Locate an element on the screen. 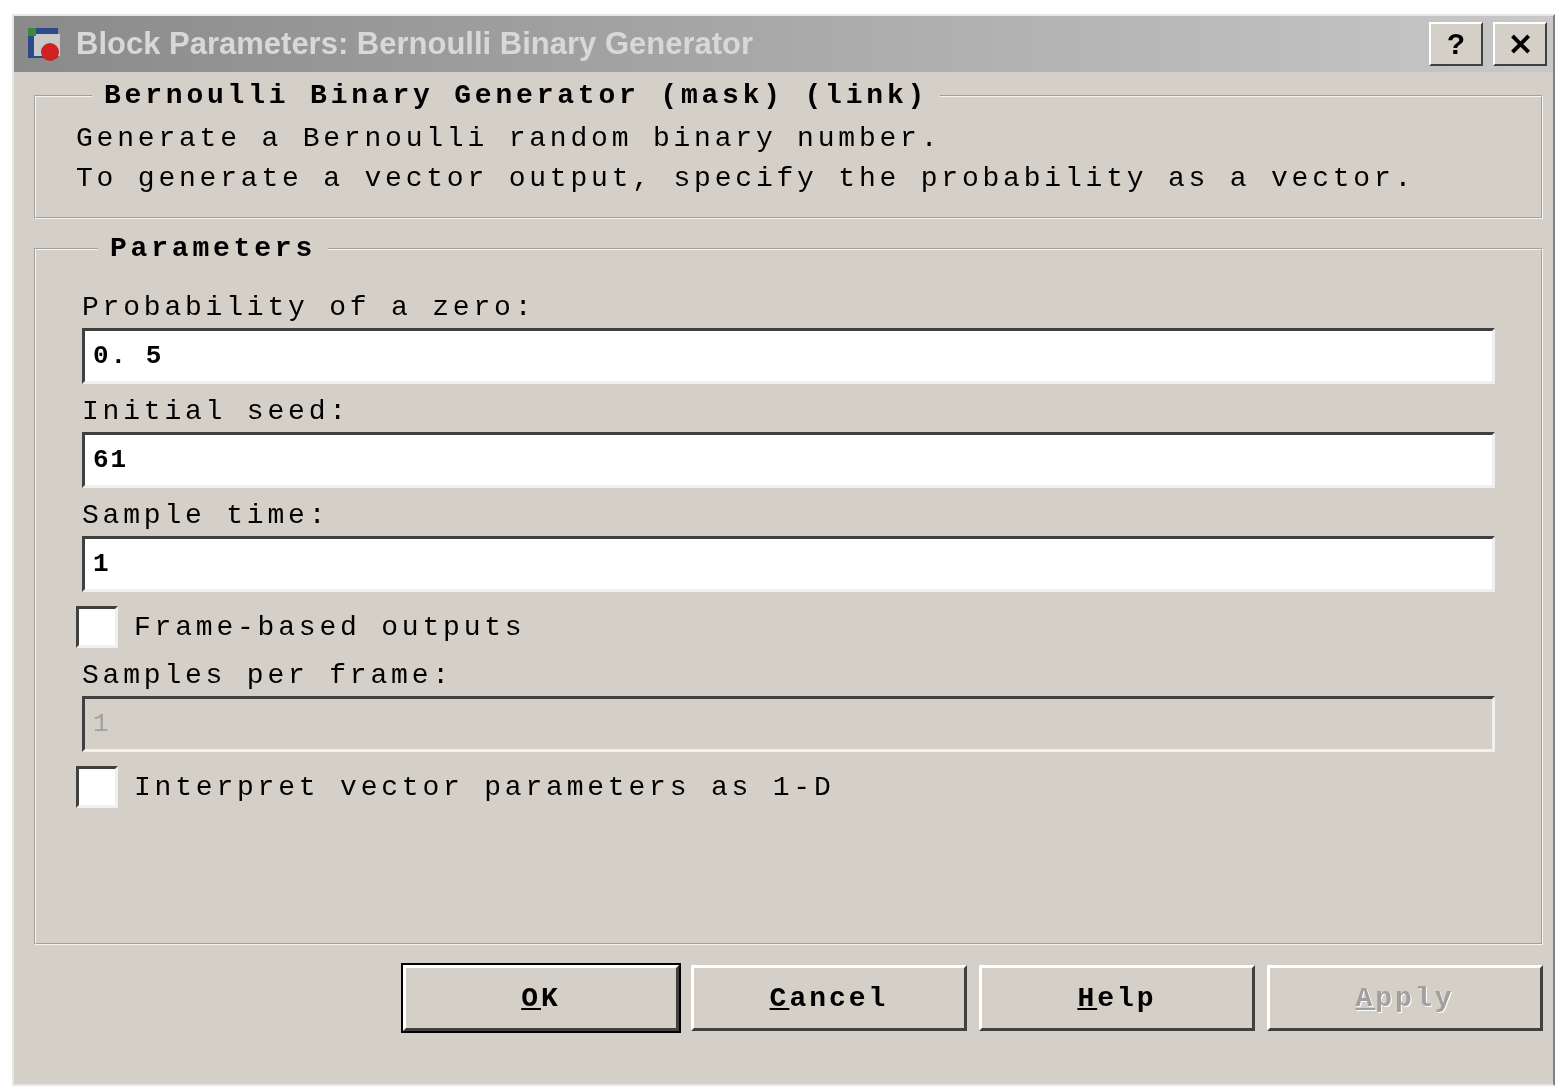 The image size is (1558, 1086). description-text: To generate a vector output, specify the probability as a vector. is located at coordinates (746, 179).